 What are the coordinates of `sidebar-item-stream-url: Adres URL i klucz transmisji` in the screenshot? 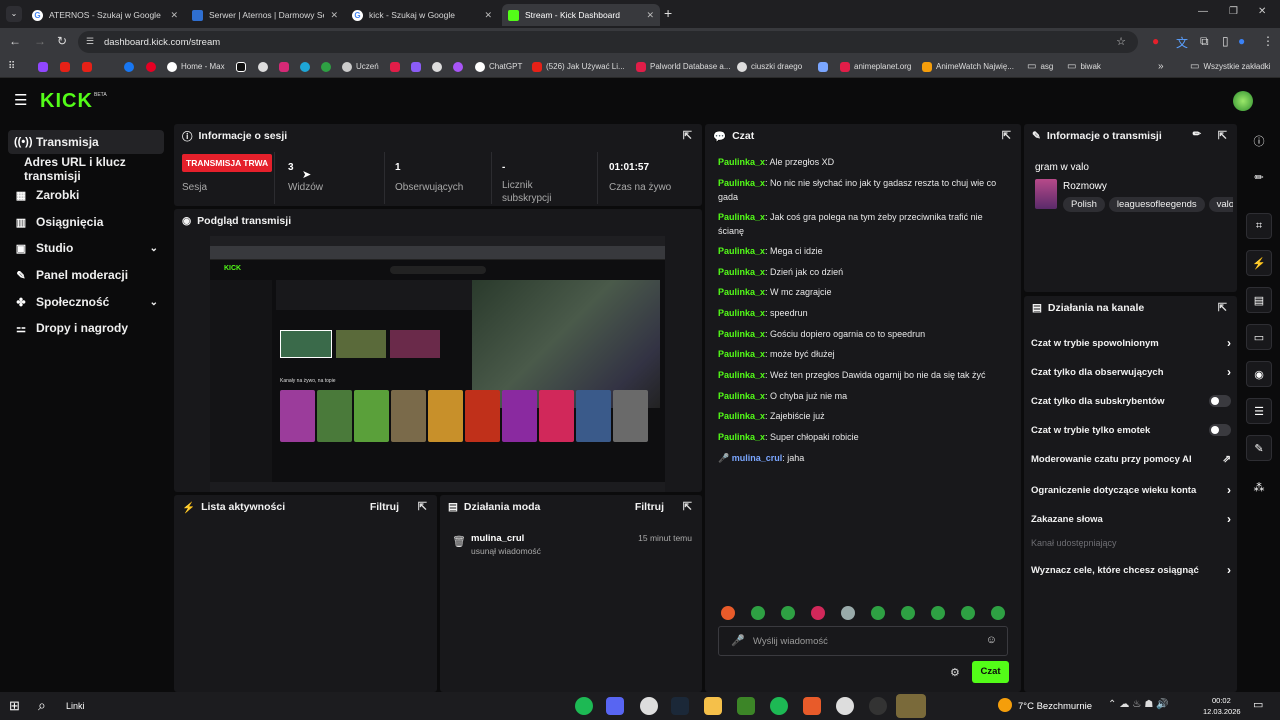 It's located at (98, 169).